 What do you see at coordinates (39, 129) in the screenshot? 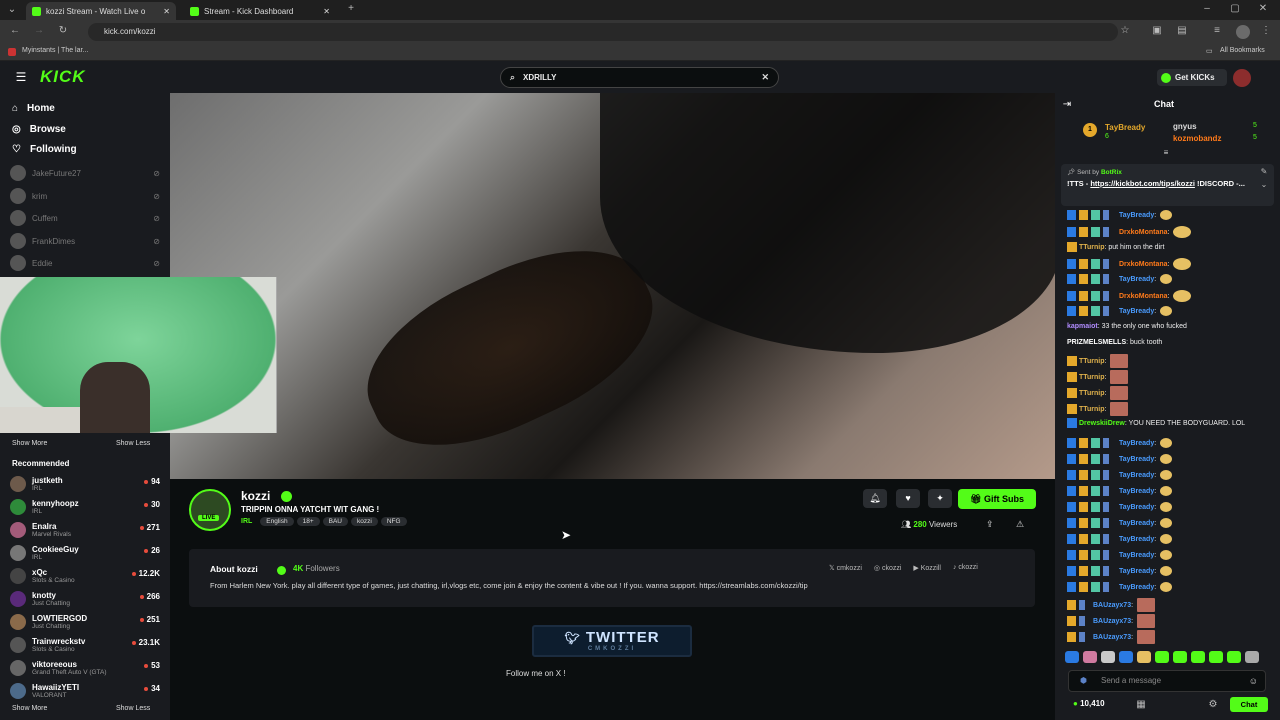
I see `nav-browse: ◎ Browse` at bounding box center [39, 129].